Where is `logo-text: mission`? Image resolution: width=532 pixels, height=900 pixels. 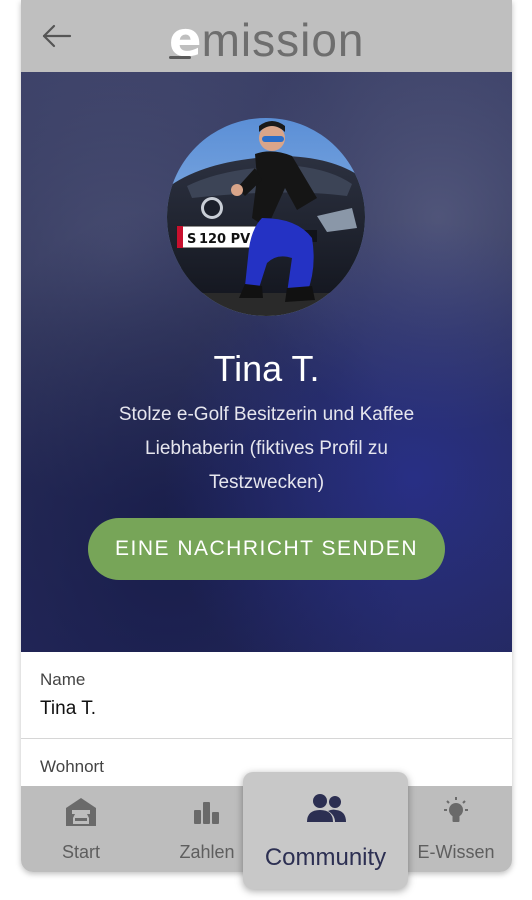
logo-text: mission is located at coordinates (283, 40).